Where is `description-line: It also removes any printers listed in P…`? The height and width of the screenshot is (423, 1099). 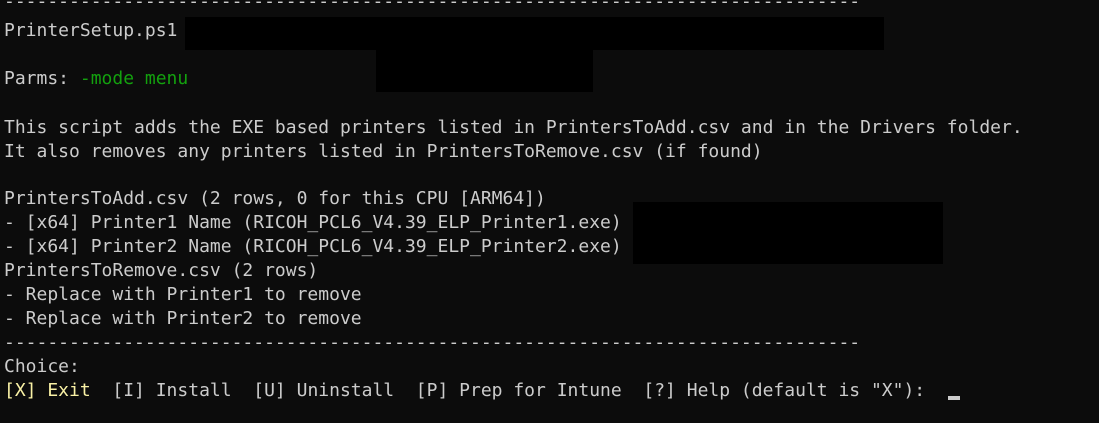 description-line: It also removes any printers listed in P… is located at coordinates (383, 151).